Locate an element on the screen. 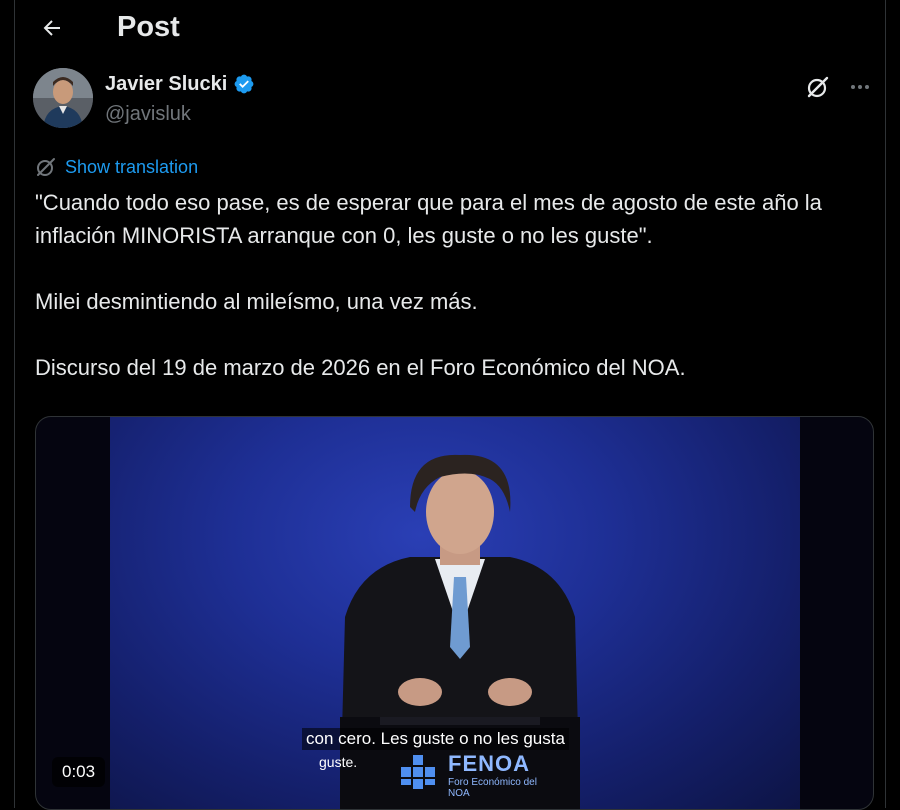 This screenshot has height=810, width=900. more-horizontal-icon is located at coordinates (860, 87).